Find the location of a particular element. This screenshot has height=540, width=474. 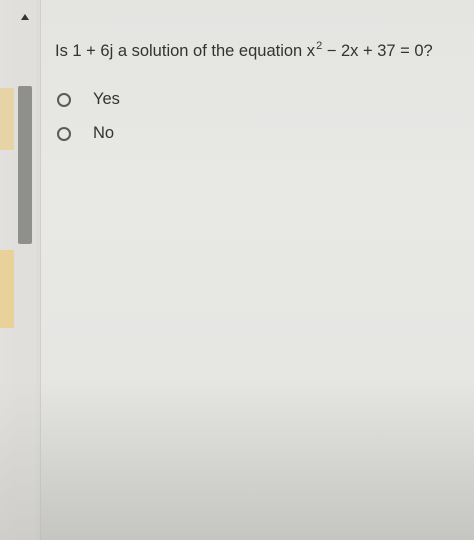

answer-option-yes: Yes is located at coordinates (88, 99).